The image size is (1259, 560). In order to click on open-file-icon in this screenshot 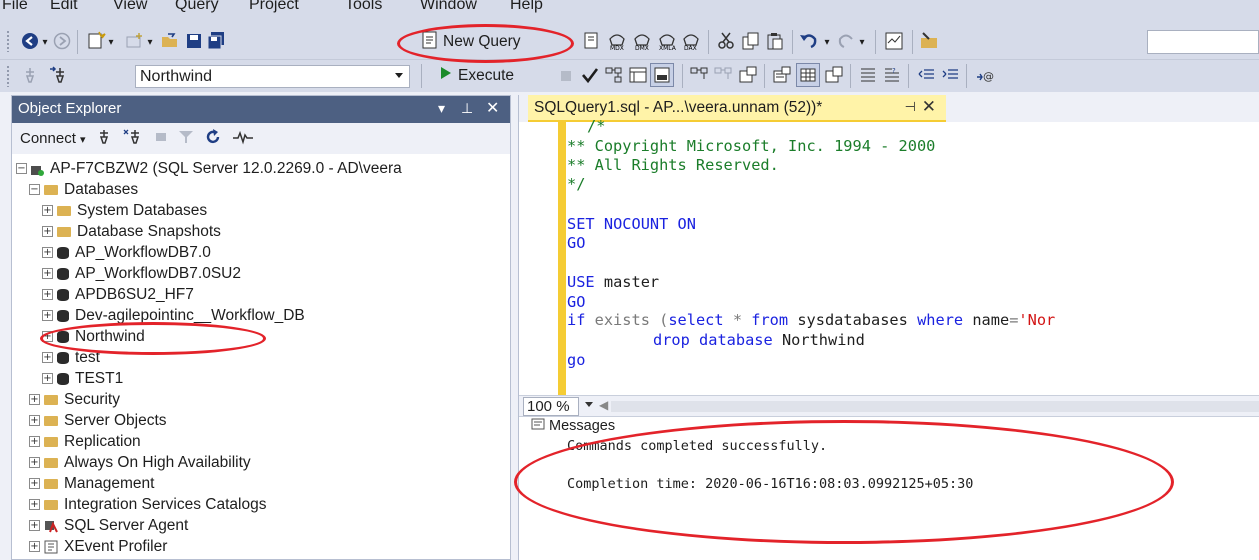, I will do `click(170, 41)`.